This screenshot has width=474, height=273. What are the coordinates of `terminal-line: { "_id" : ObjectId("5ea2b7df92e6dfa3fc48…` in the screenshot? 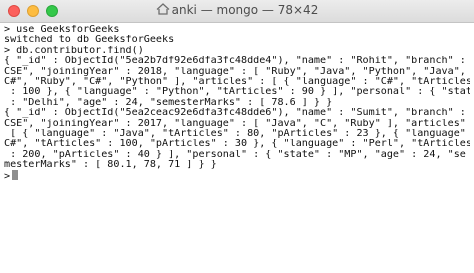 It's located at (237, 61).